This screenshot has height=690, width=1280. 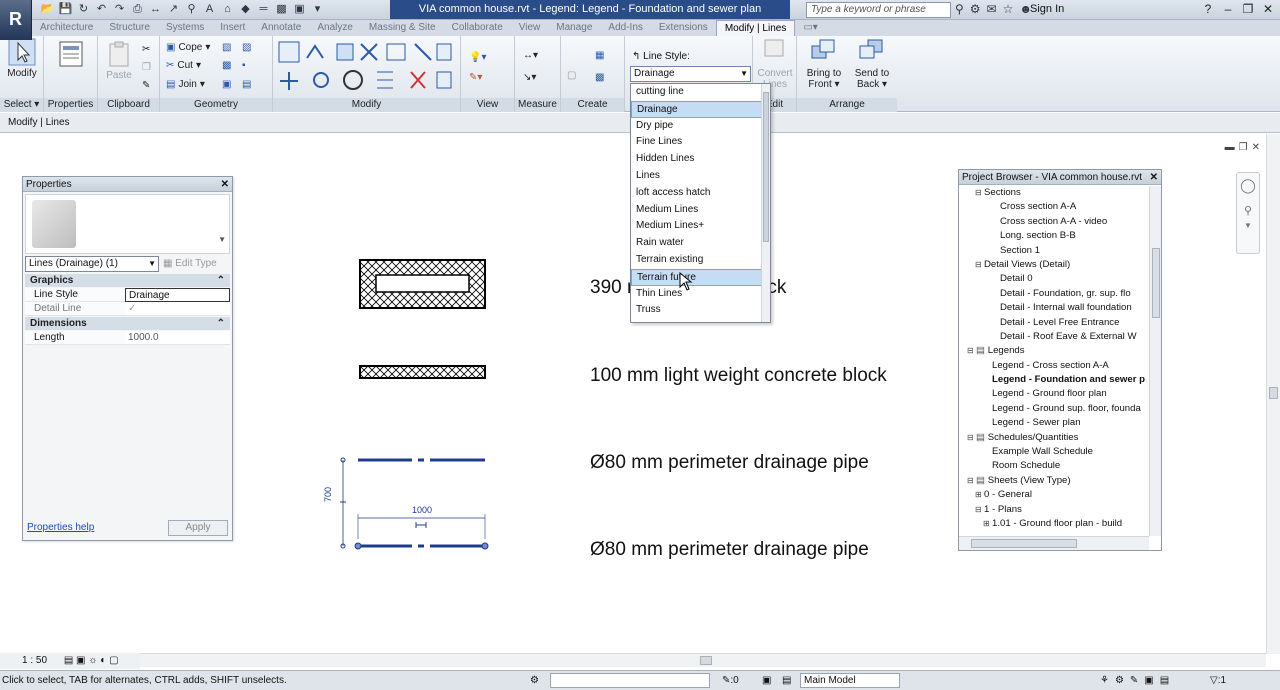 What do you see at coordinates (1054, 495) in the screenshot?
I see `browser-tree-item: ⊞ 0 - General` at bounding box center [1054, 495].